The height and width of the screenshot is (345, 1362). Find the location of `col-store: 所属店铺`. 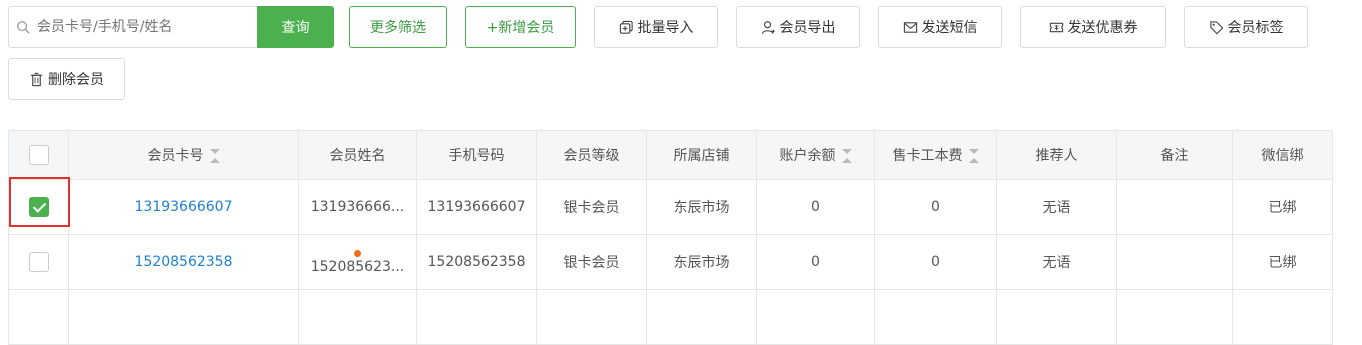

col-store: 所属店铺 is located at coordinates (701, 155).